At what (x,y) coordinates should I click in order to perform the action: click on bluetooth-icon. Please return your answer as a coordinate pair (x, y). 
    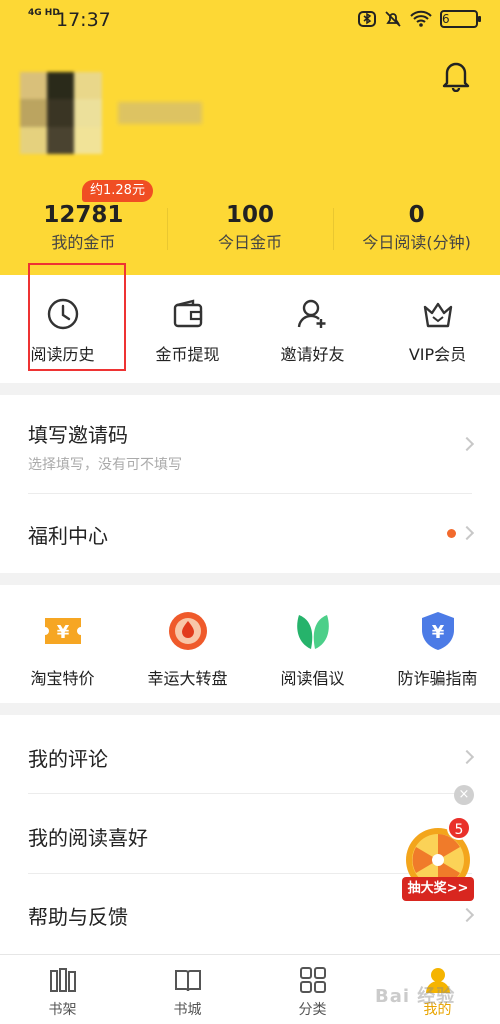
    Looking at the image, I should click on (367, 19).